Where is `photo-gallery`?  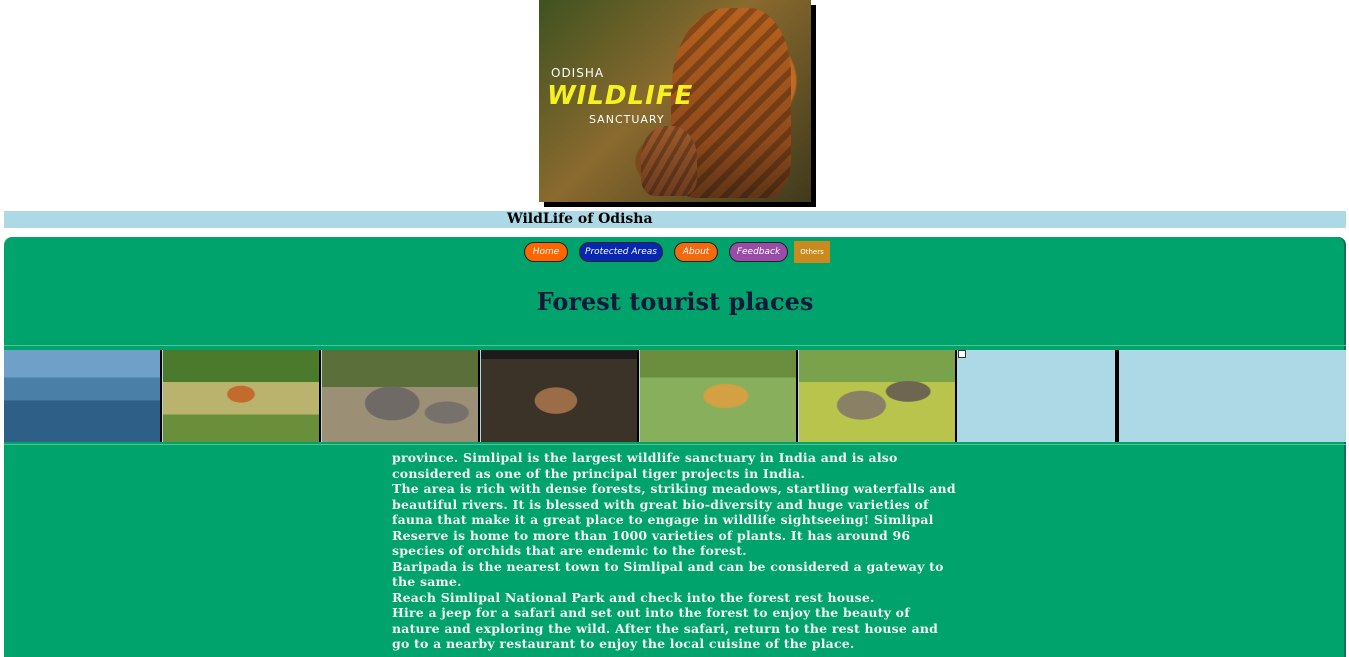
photo-gallery is located at coordinates (675, 396).